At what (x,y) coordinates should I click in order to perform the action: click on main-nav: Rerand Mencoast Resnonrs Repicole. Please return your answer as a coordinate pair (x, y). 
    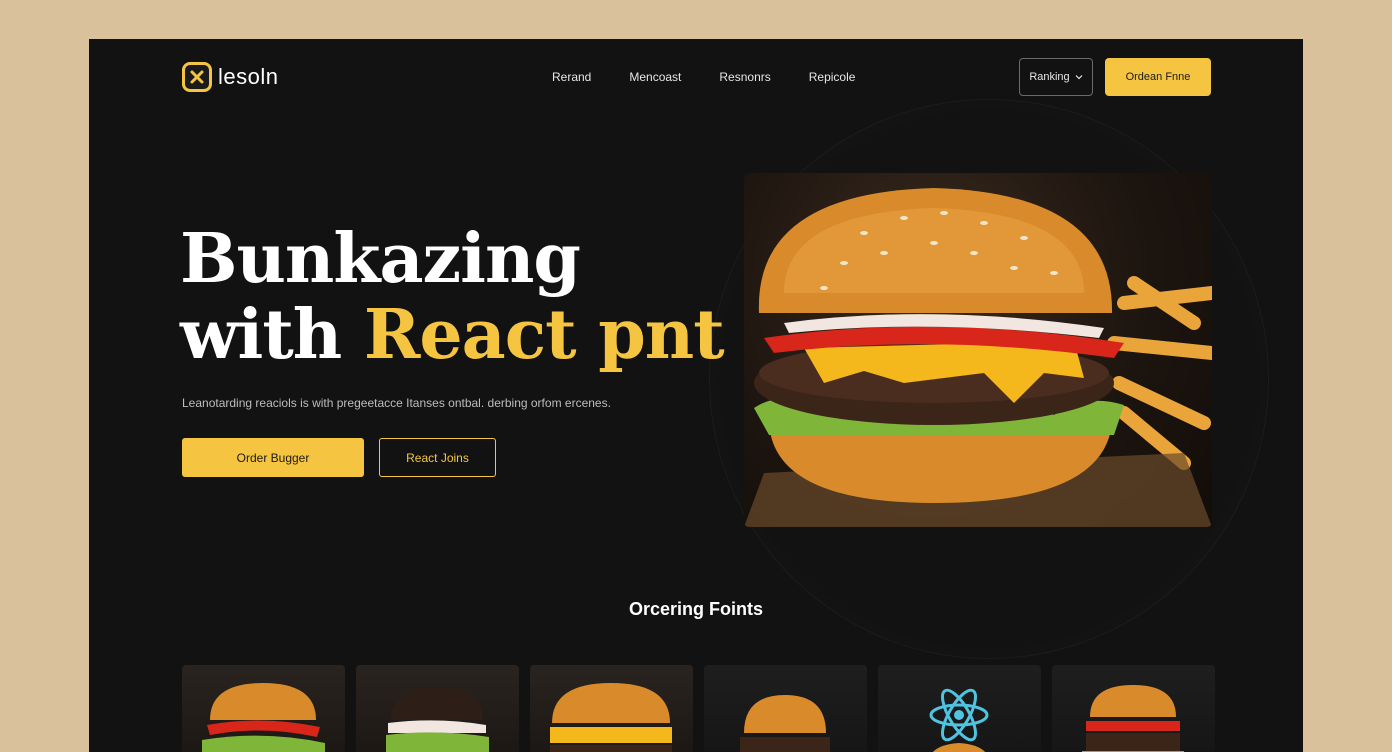
    Looking at the image, I should click on (722, 77).